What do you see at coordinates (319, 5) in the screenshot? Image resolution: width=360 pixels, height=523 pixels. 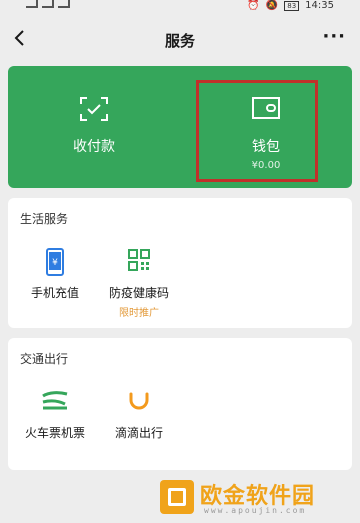 I see `clock: 14:35` at bounding box center [319, 5].